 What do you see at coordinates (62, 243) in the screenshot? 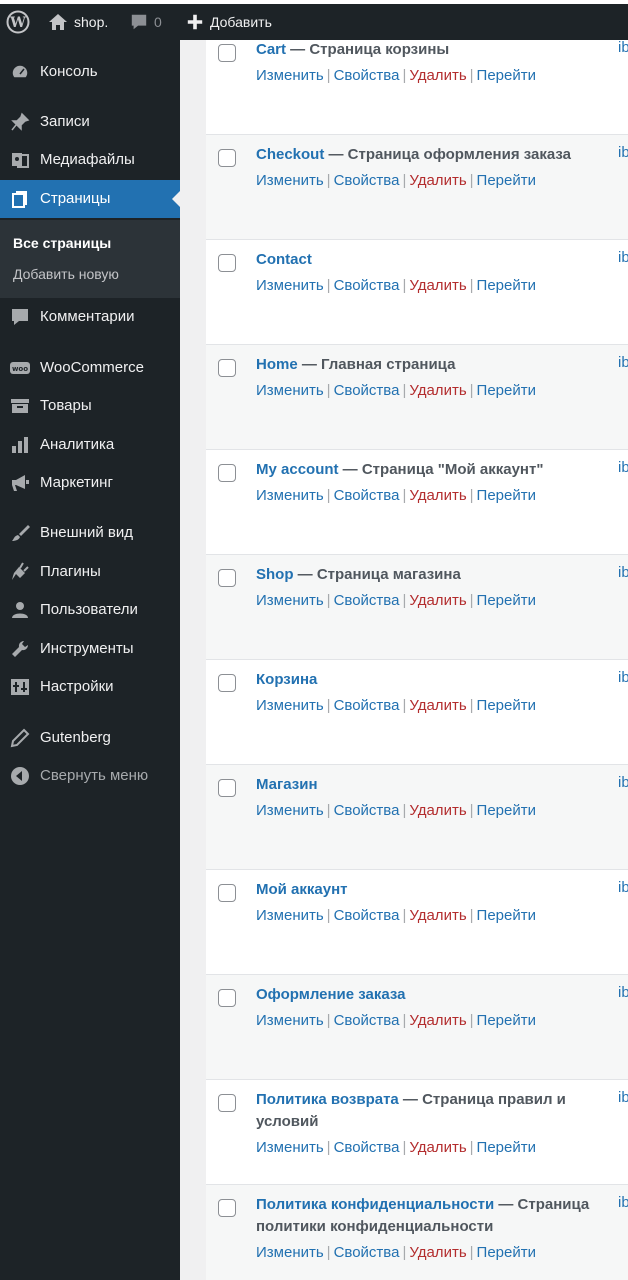
I see `submenu-all-pages: Все страницы` at bounding box center [62, 243].